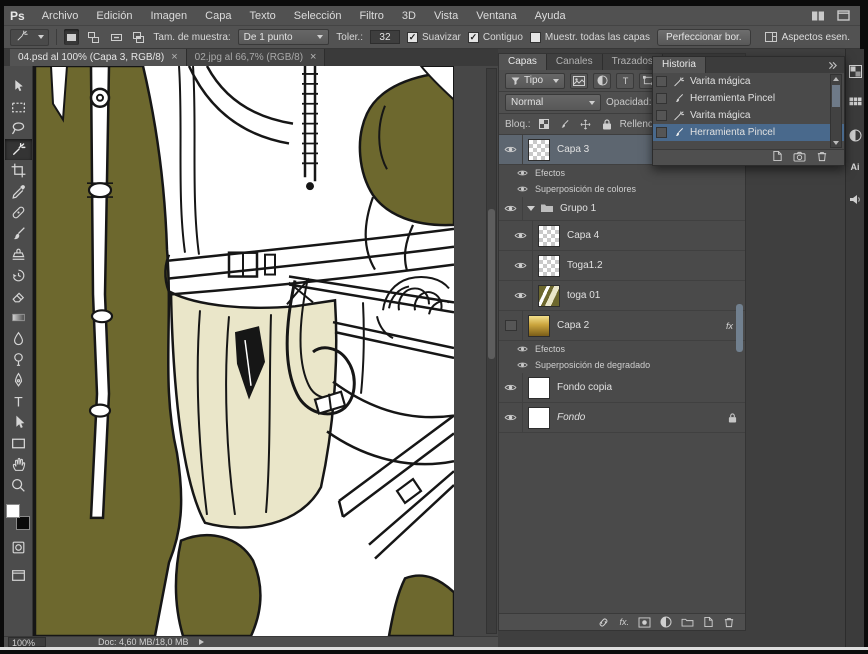 The image size is (868, 654). What do you see at coordinates (836, 111) in the screenshot?
I see `history-scrollbar` at bounding box center [836, 111].